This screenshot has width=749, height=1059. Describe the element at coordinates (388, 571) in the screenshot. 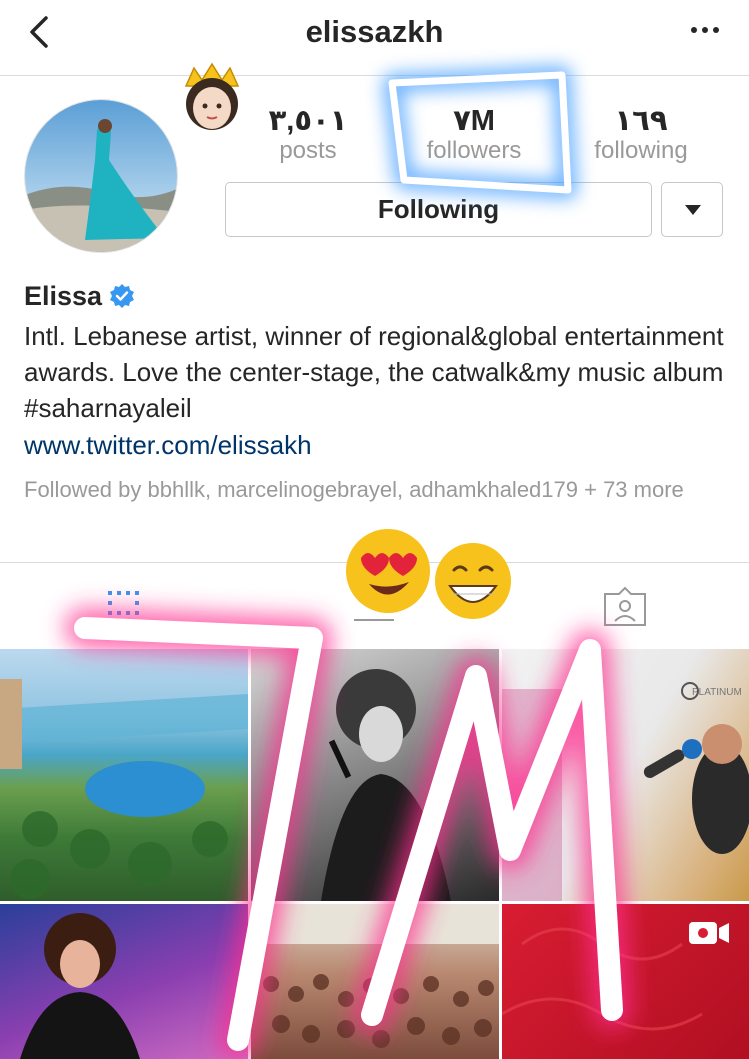

I see `heart-eyes-emoji` at that location.